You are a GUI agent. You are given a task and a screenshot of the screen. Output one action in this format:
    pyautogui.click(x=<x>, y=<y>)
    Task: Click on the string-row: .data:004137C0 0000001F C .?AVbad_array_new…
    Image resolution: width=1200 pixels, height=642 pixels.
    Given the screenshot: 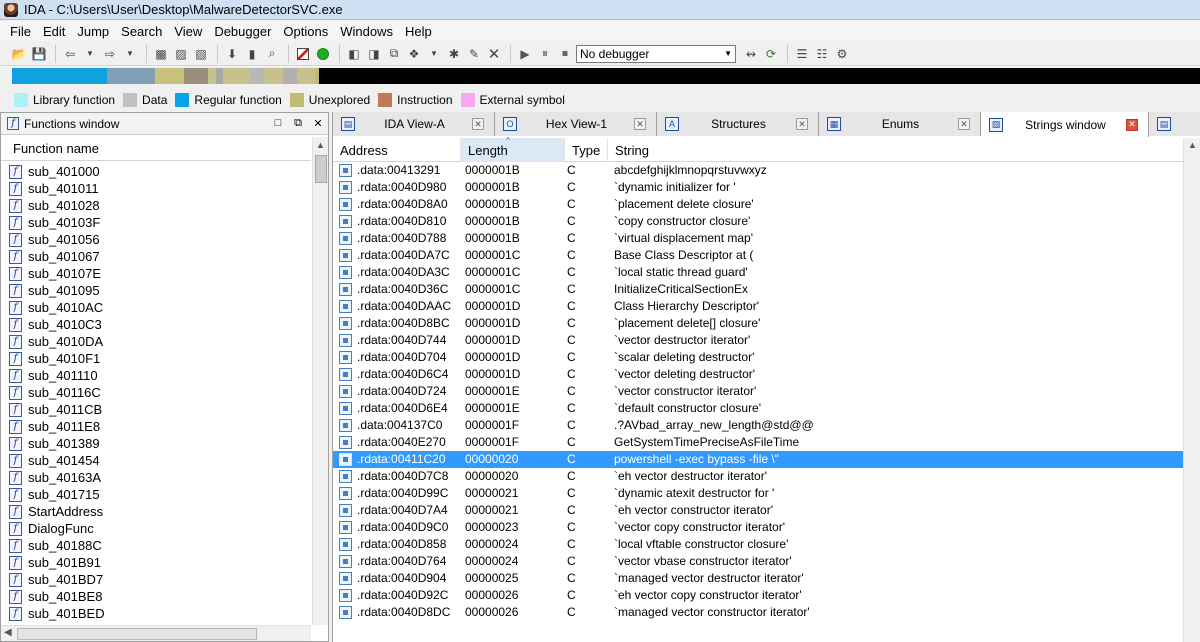 What is the action you would take?
    pyautogui.click(x=758, y=425)
    